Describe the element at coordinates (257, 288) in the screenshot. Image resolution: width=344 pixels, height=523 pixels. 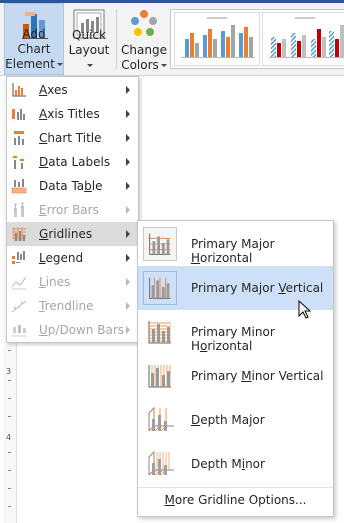
I see `submenu-item-label: Primary Major Vertical` at that location.